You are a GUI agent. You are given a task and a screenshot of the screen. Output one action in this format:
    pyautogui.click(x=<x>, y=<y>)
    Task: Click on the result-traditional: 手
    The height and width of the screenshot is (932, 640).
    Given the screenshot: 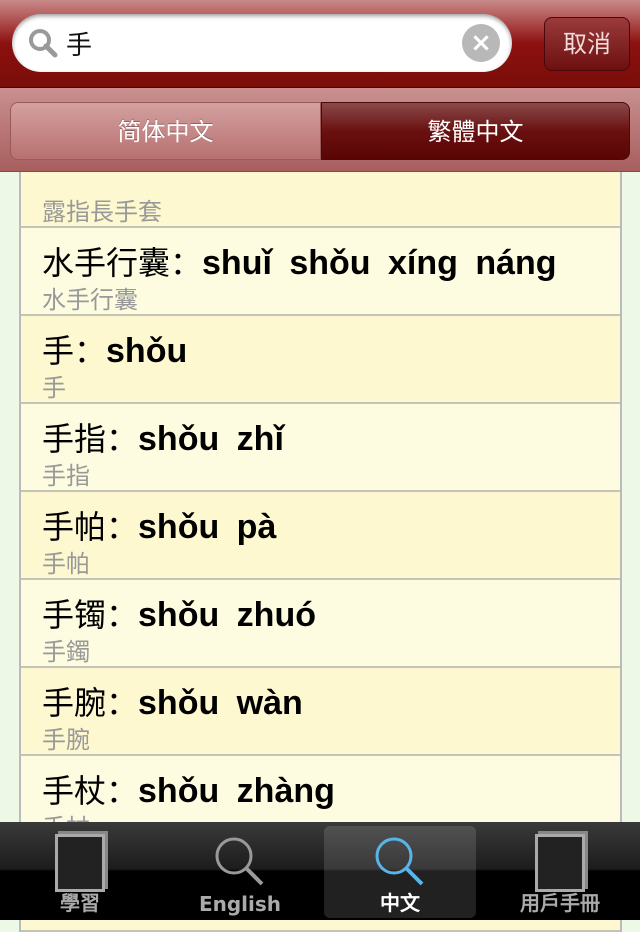 What is the action you would take?
    pyautogui.click(x=54, y=388)
    